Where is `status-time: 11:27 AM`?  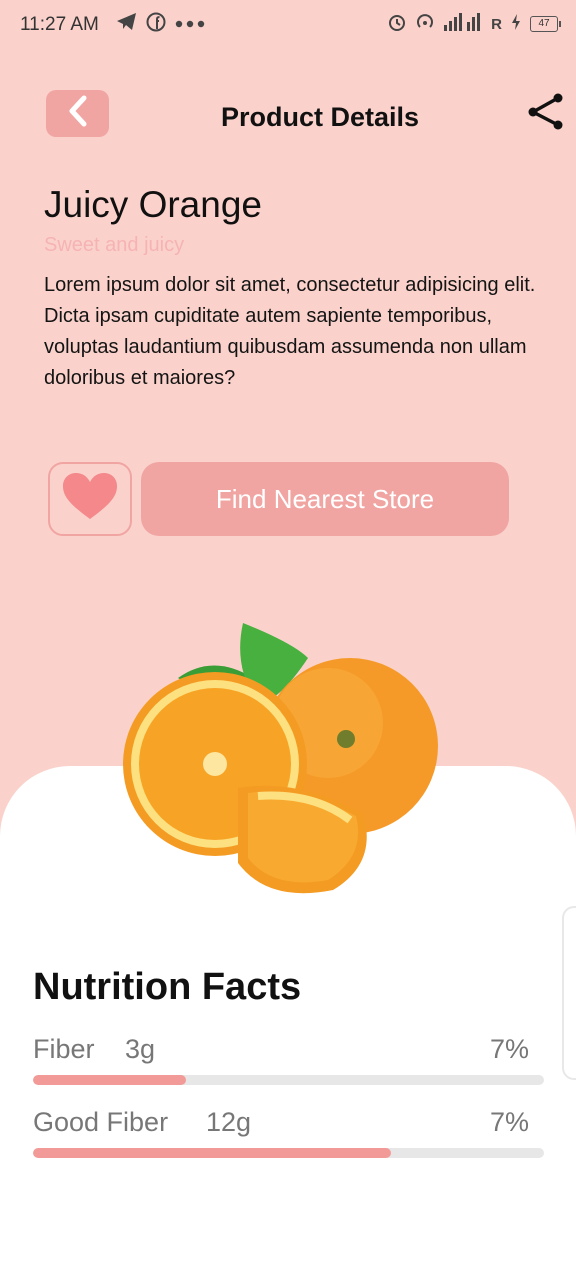 status-time: 11:27 AM is located at coordinates (59, 24).